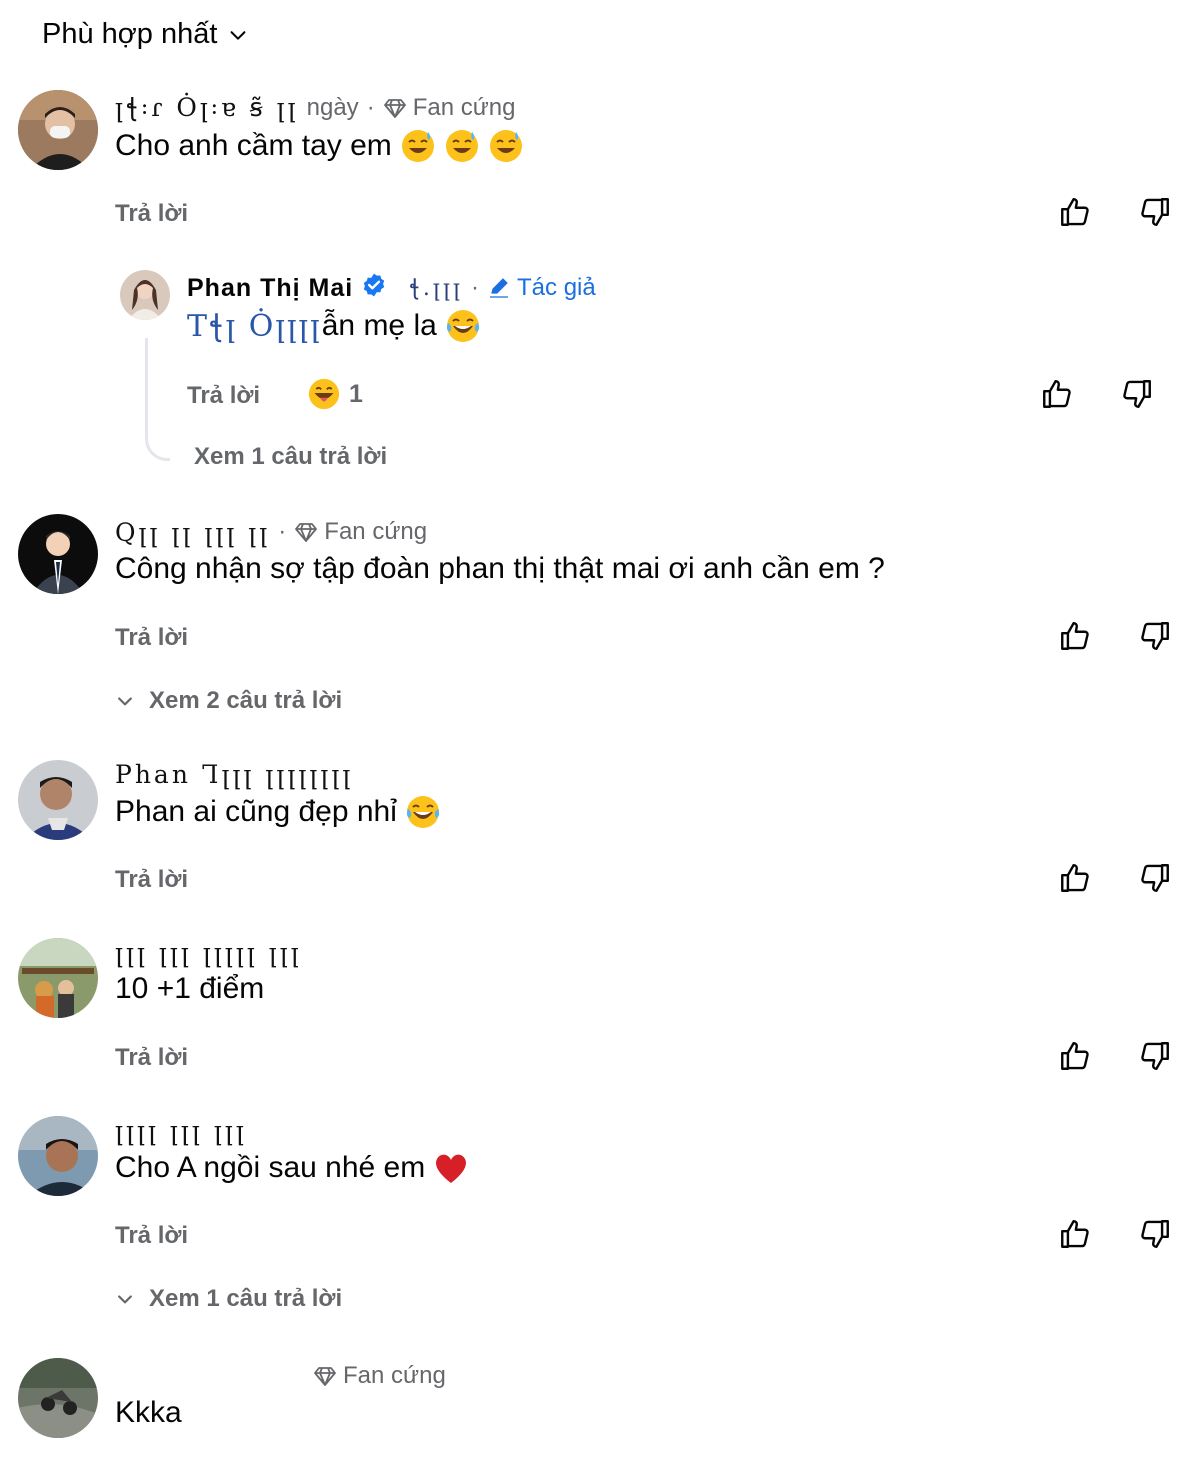 This screenshot has height=1474, width=1193. I want to click on comment-item: ꞁꞁꞁ ꞁꞁꞁ ꞁꞁꞁꞁꞁ ꞁꞁꞁ 10 +1 điểm Trả lời, so click(598, 1009).